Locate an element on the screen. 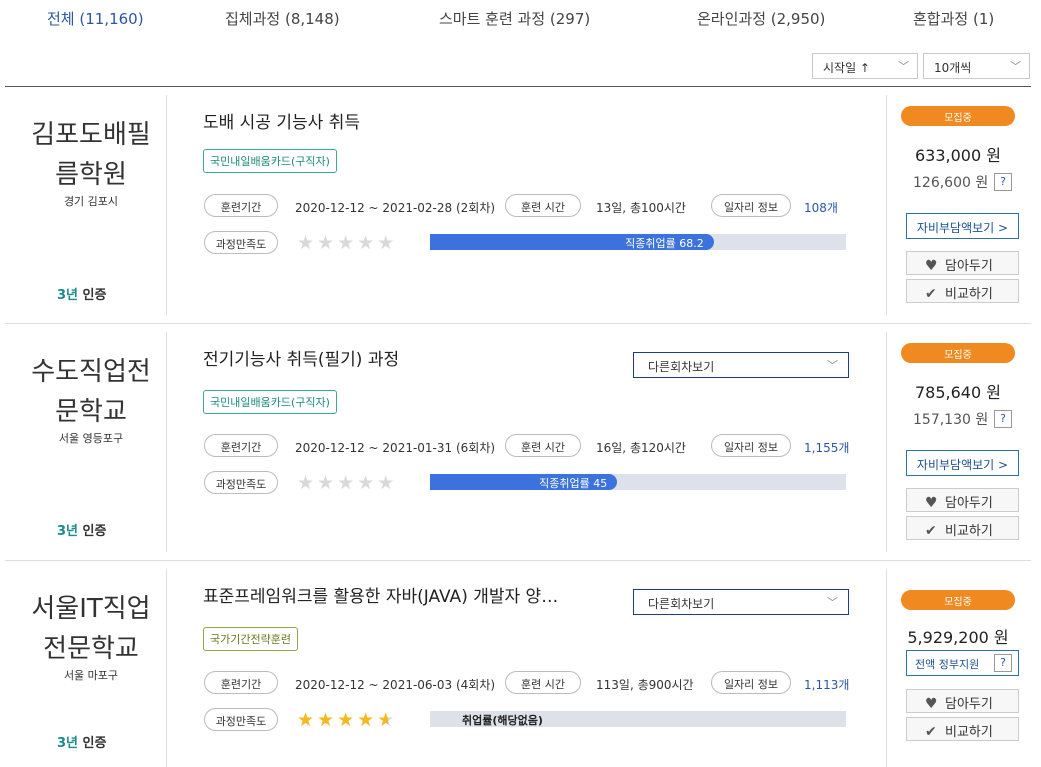  institution-name: 수도직업전 문학교 is located at coordinates (91, 392).